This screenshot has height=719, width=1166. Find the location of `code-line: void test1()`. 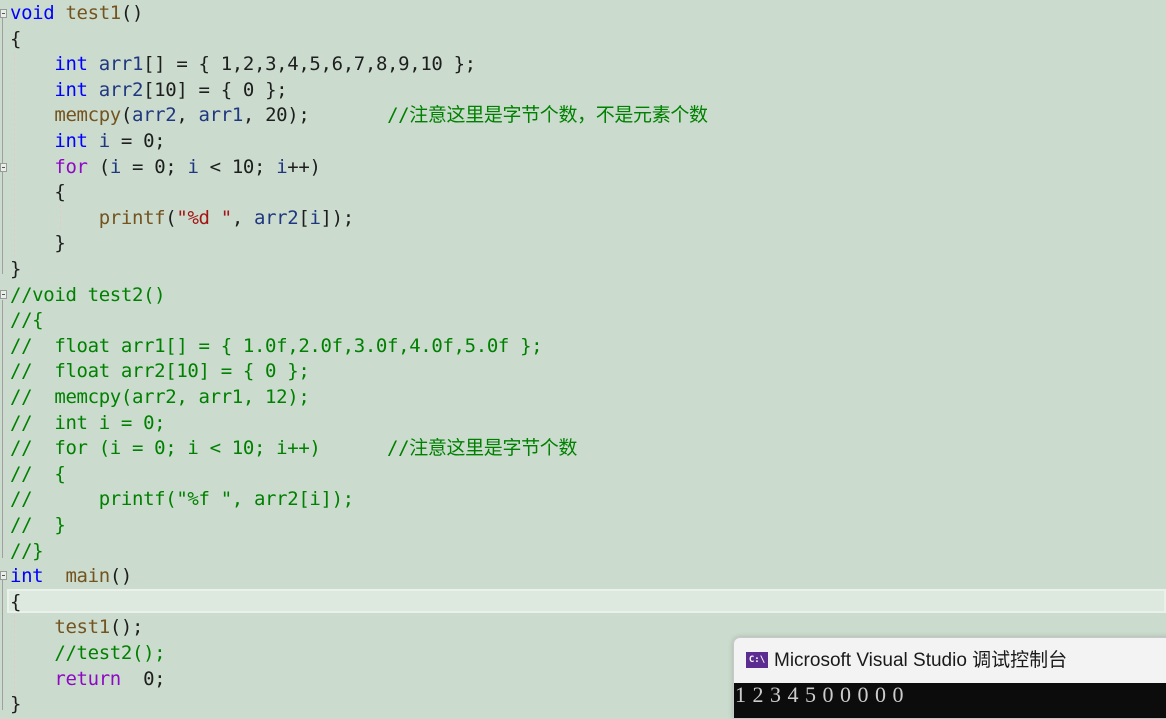

code-line: void test1() is located at coordinates (76, 13).